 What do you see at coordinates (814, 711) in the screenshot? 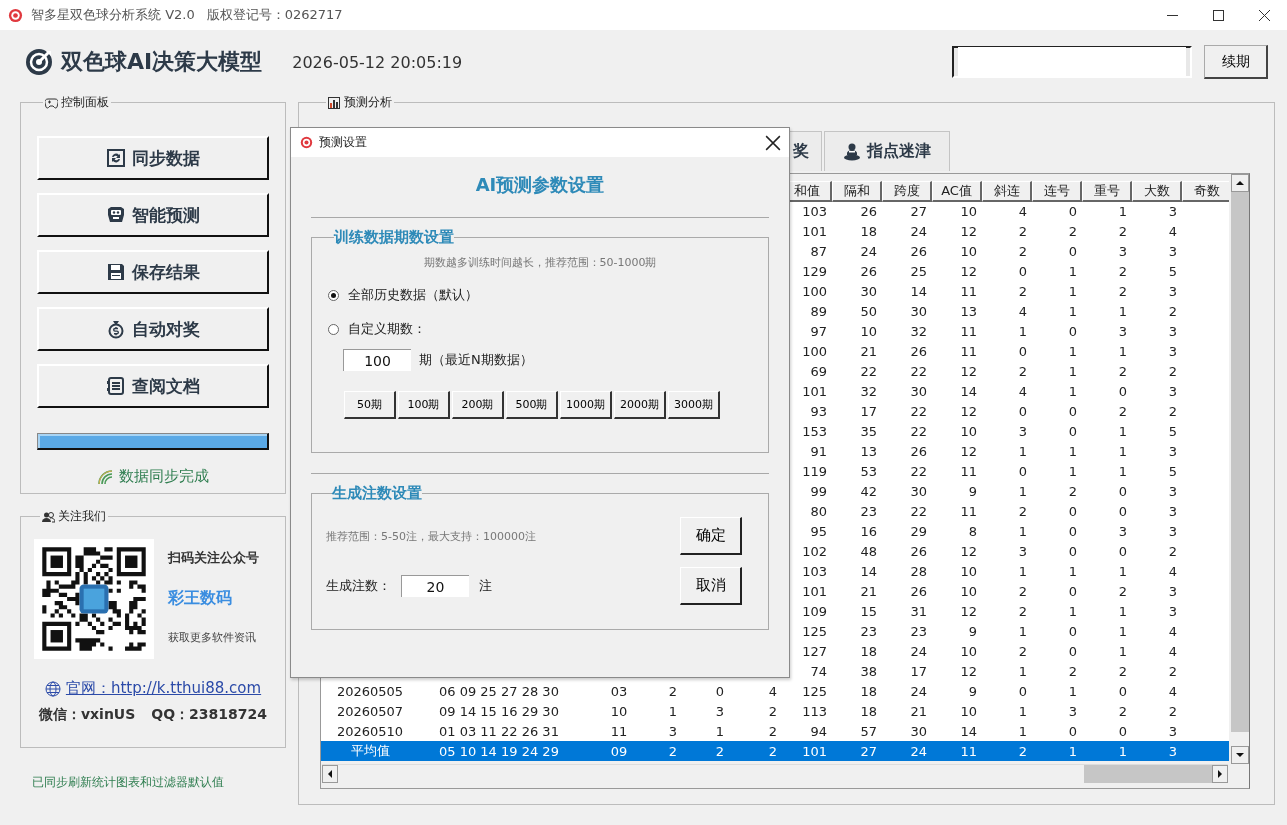
I see `table-cell-text: 113` at bounding box center [814, 711].